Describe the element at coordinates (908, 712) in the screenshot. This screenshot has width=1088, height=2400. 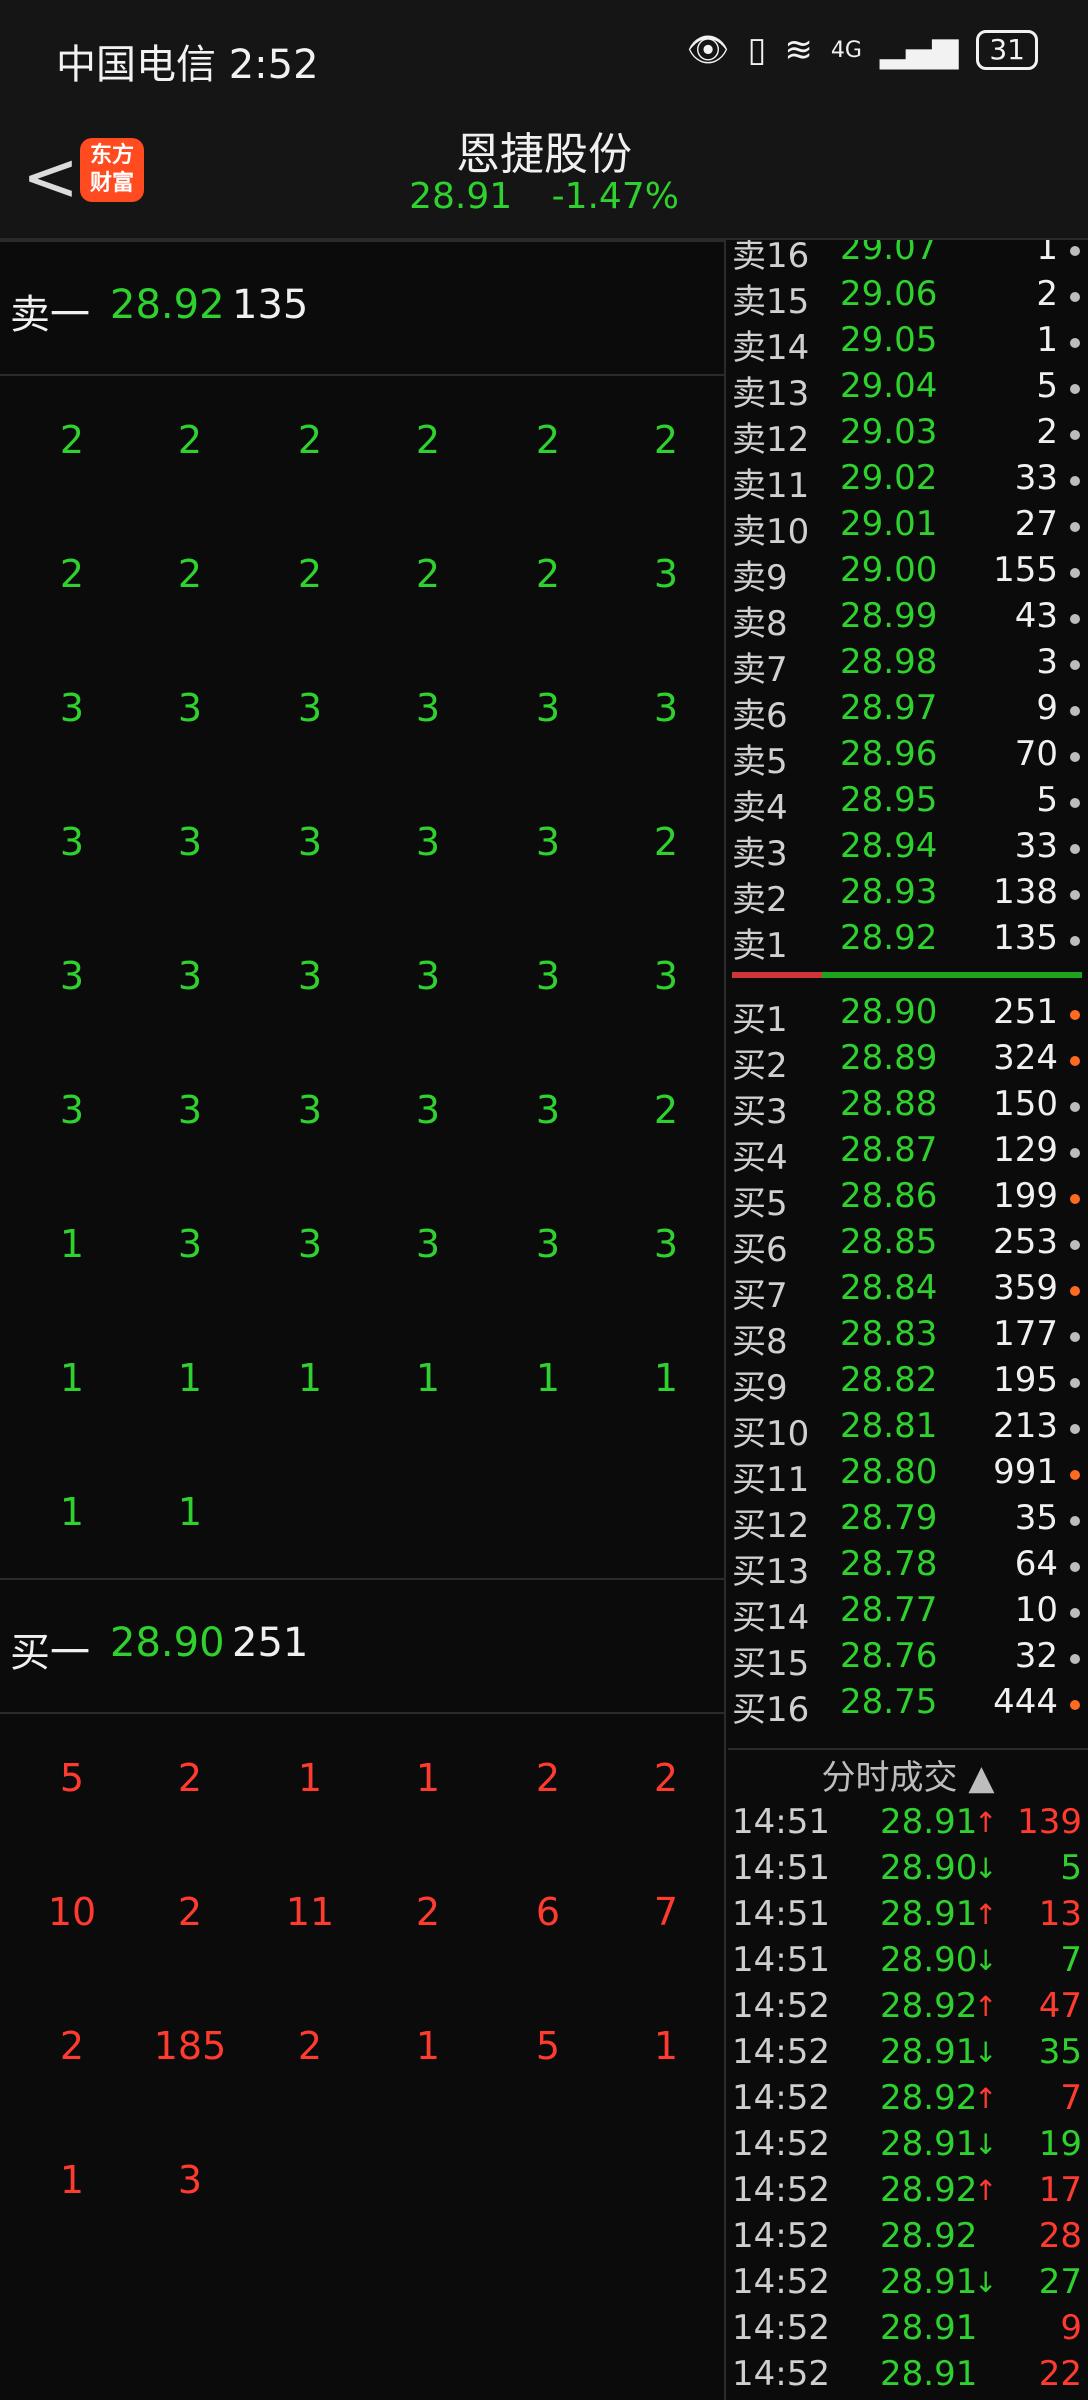
I see `depth-row: 卖6 28.97 9` at that location.